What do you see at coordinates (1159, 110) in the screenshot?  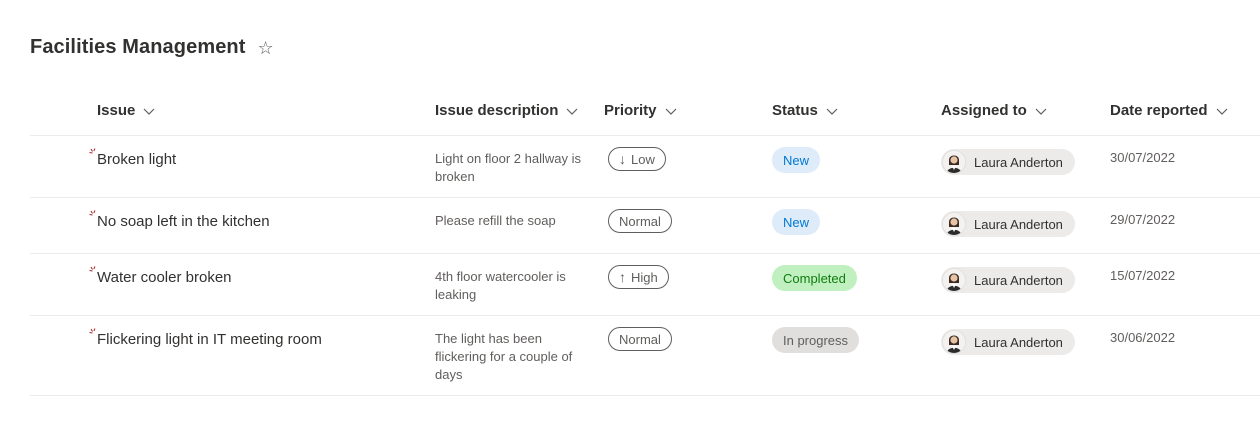 I see `column-header-label: Date reported` at bounding box center [1159, 110].